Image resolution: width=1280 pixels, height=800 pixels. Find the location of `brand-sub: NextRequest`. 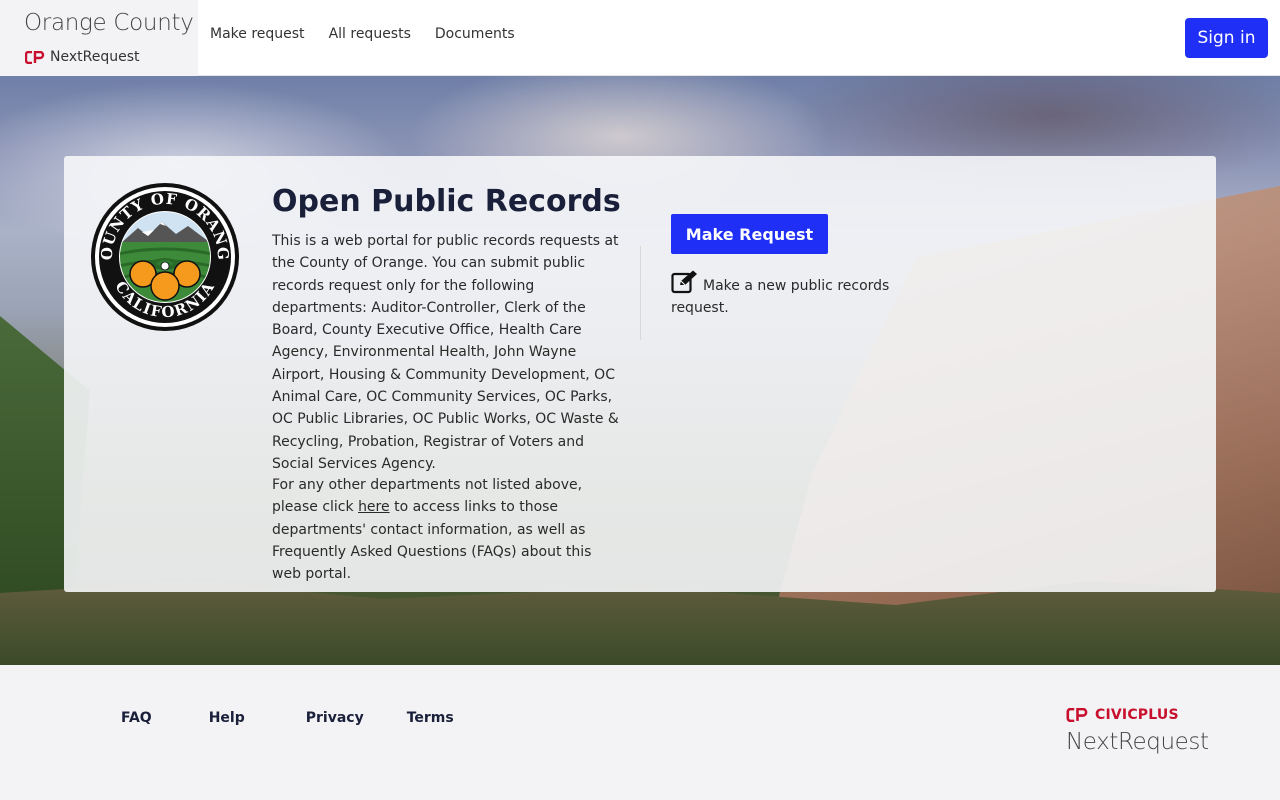

brand-sub: NextRequest is located at coordinates (82, 57).